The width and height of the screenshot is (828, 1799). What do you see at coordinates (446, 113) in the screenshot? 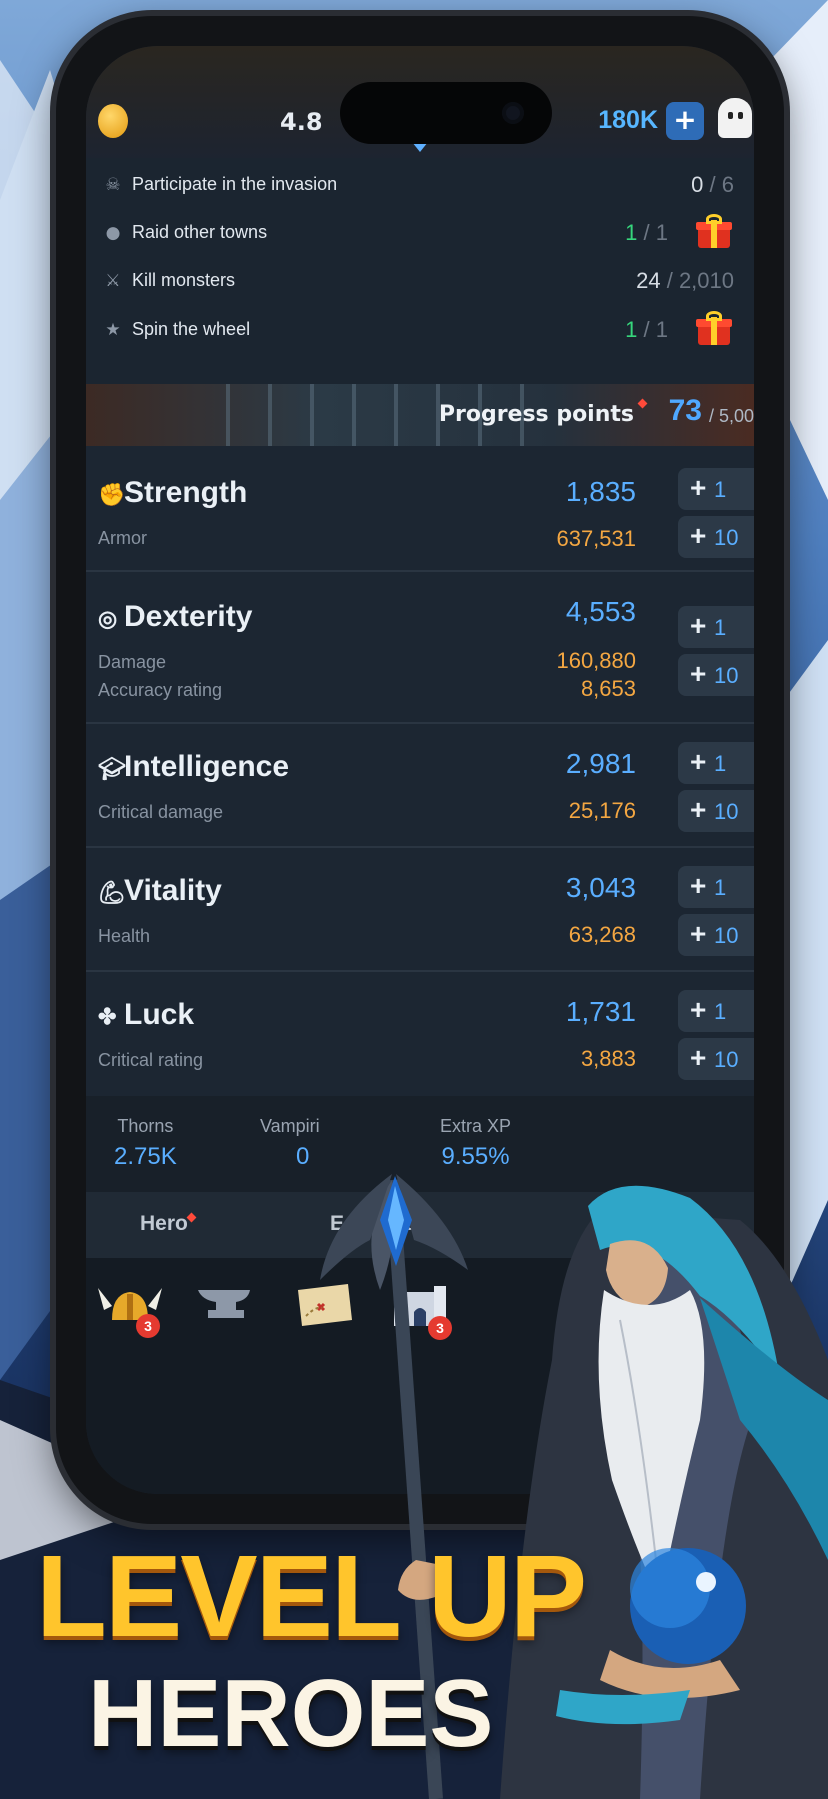
I see `dynamic-island` at bounding box center [446, 113].